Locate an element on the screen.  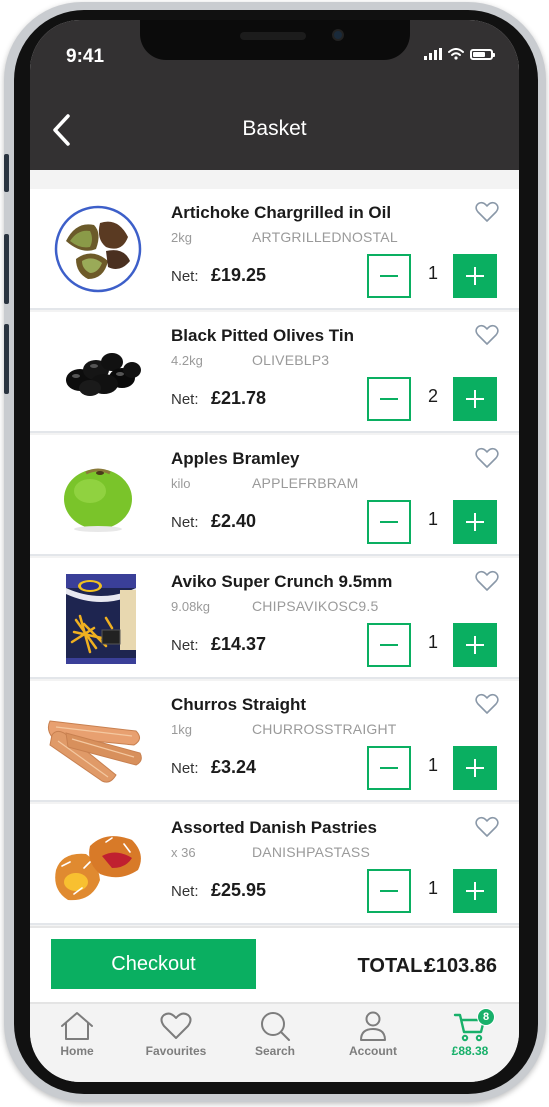
apple-image is located at coordinates (98, 500).